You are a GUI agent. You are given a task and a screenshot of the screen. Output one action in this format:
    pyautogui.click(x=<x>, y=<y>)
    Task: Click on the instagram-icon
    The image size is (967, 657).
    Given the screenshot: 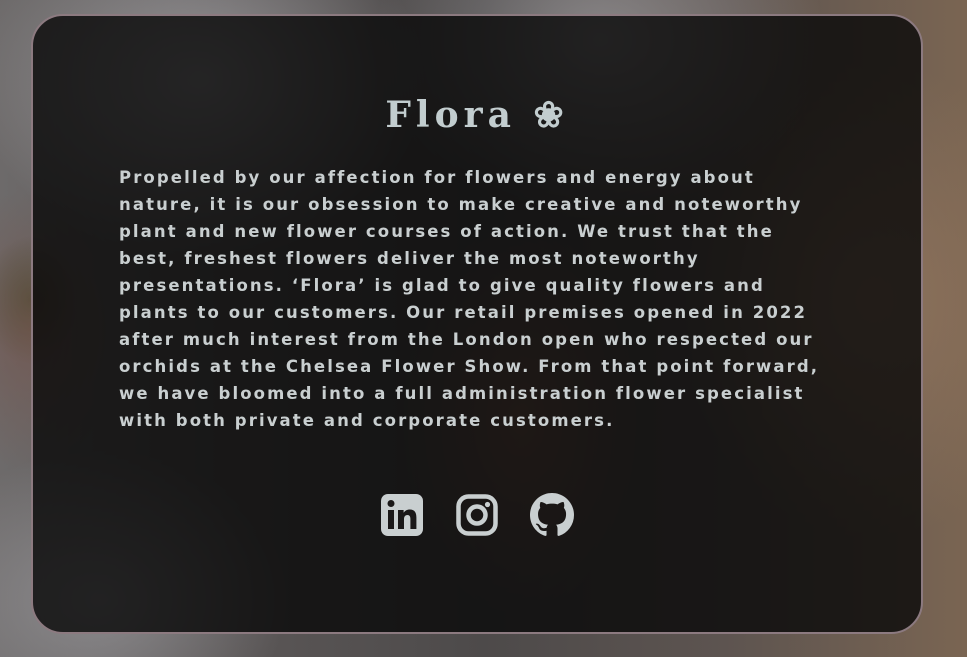 What is the action you would take?
    pyautogui.click(x=477, y=515)
    